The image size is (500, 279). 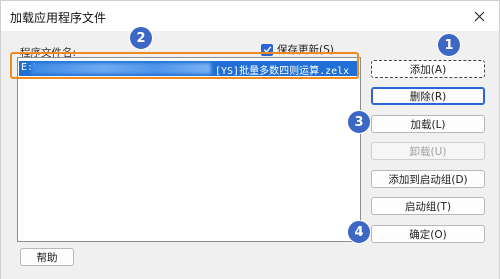 I want to click on save-history-checkbox: 保存更新(S), so click(x=297, y=49).